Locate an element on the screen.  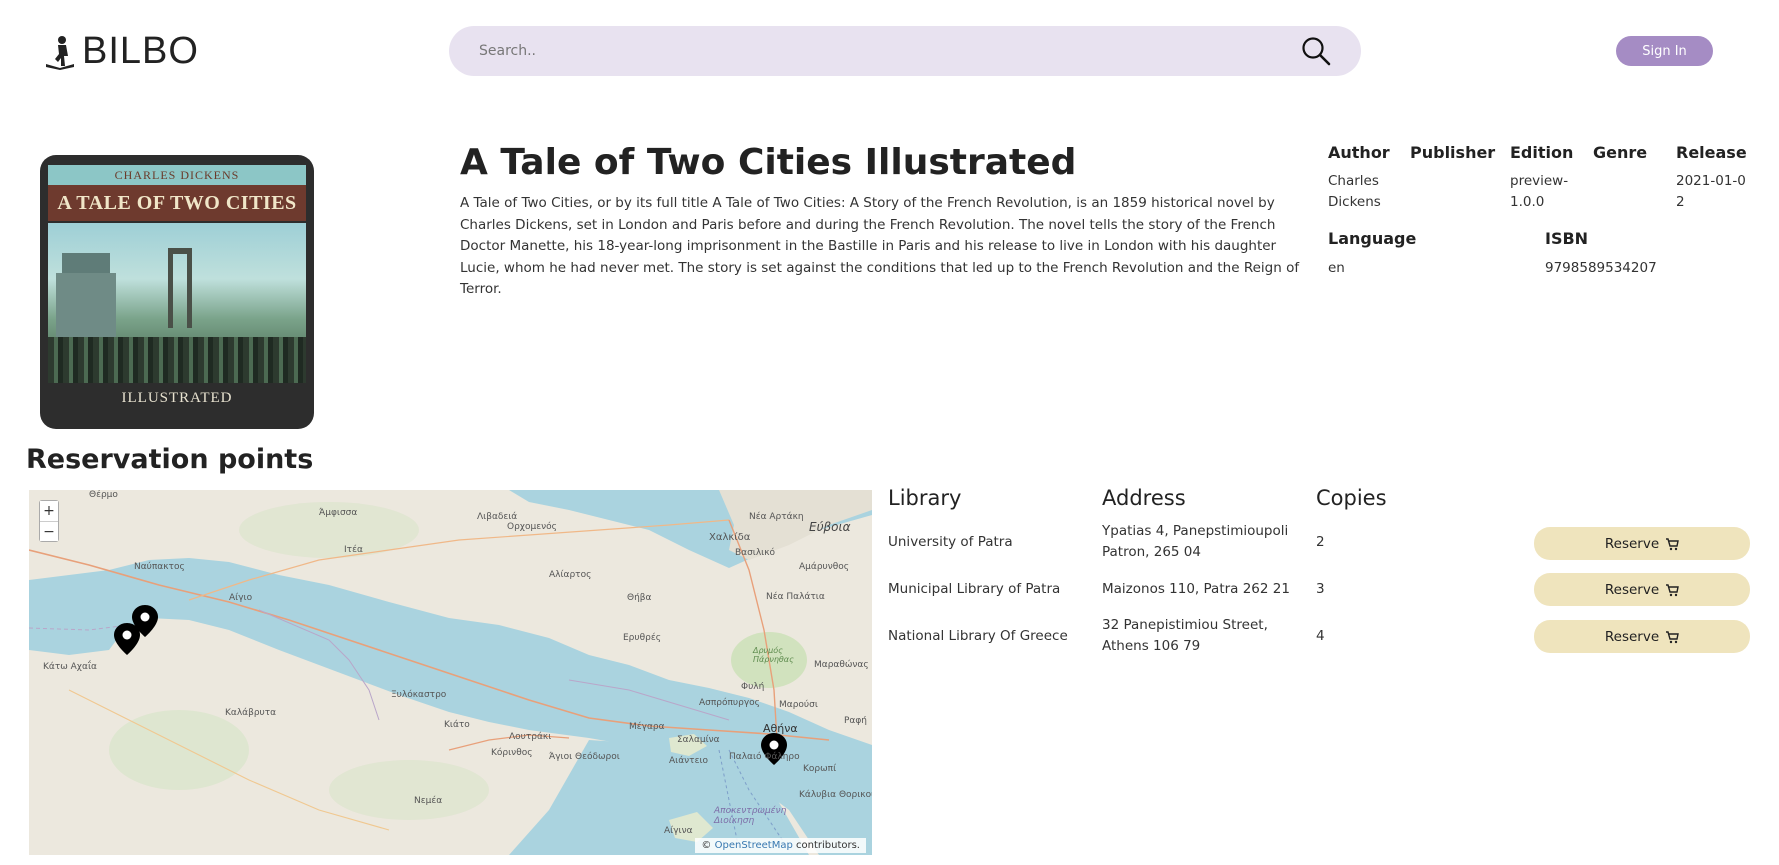
language-label: Language is located at coordinates (1372, 238).